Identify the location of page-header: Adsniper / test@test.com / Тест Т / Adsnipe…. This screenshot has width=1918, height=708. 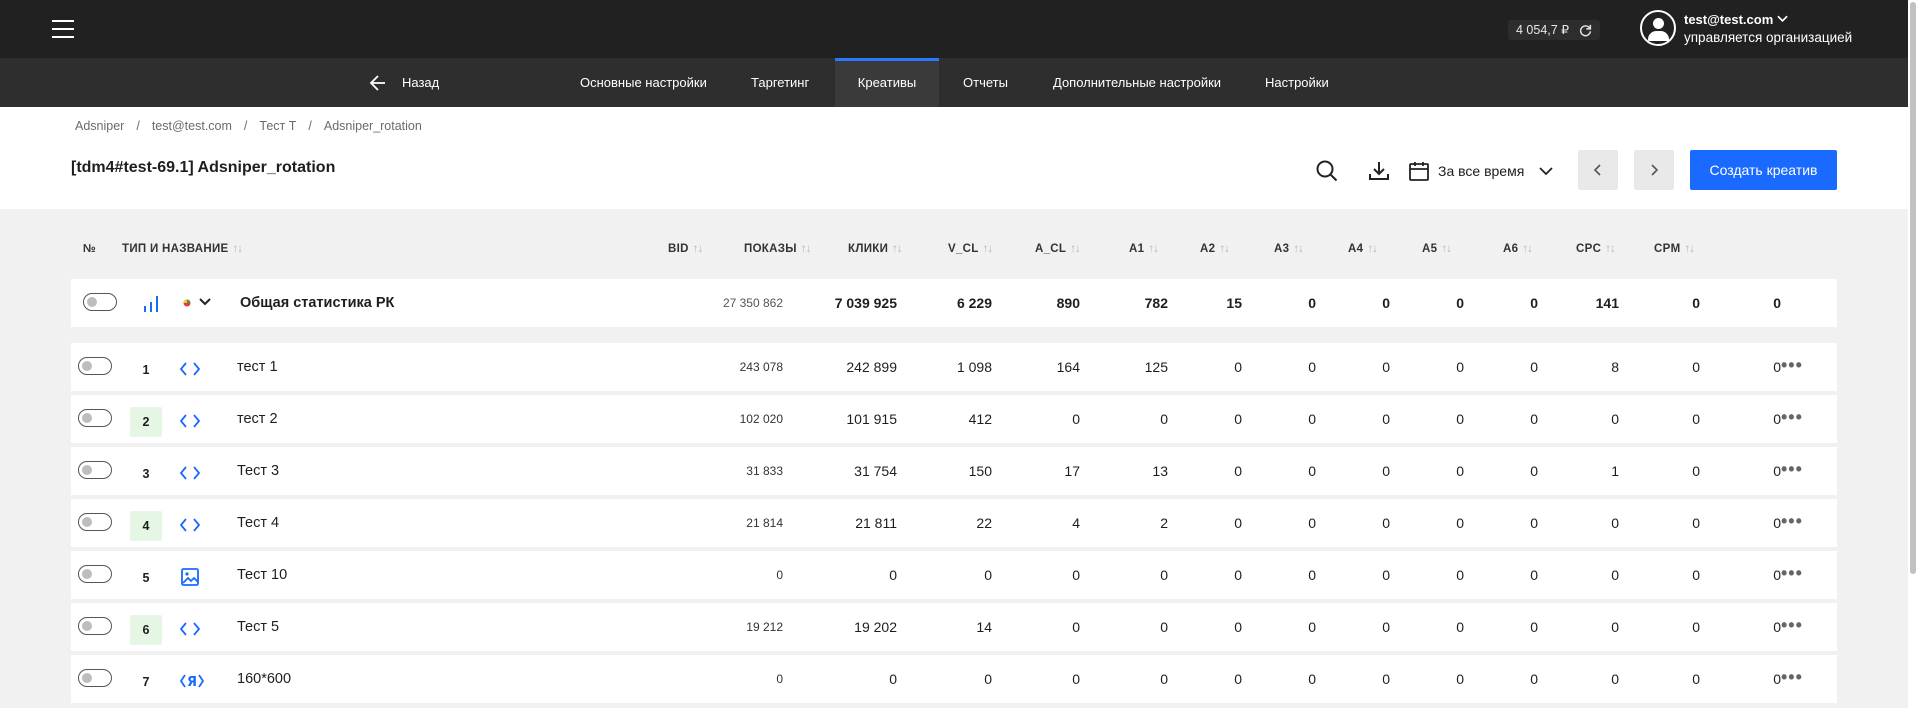
(954, 158).